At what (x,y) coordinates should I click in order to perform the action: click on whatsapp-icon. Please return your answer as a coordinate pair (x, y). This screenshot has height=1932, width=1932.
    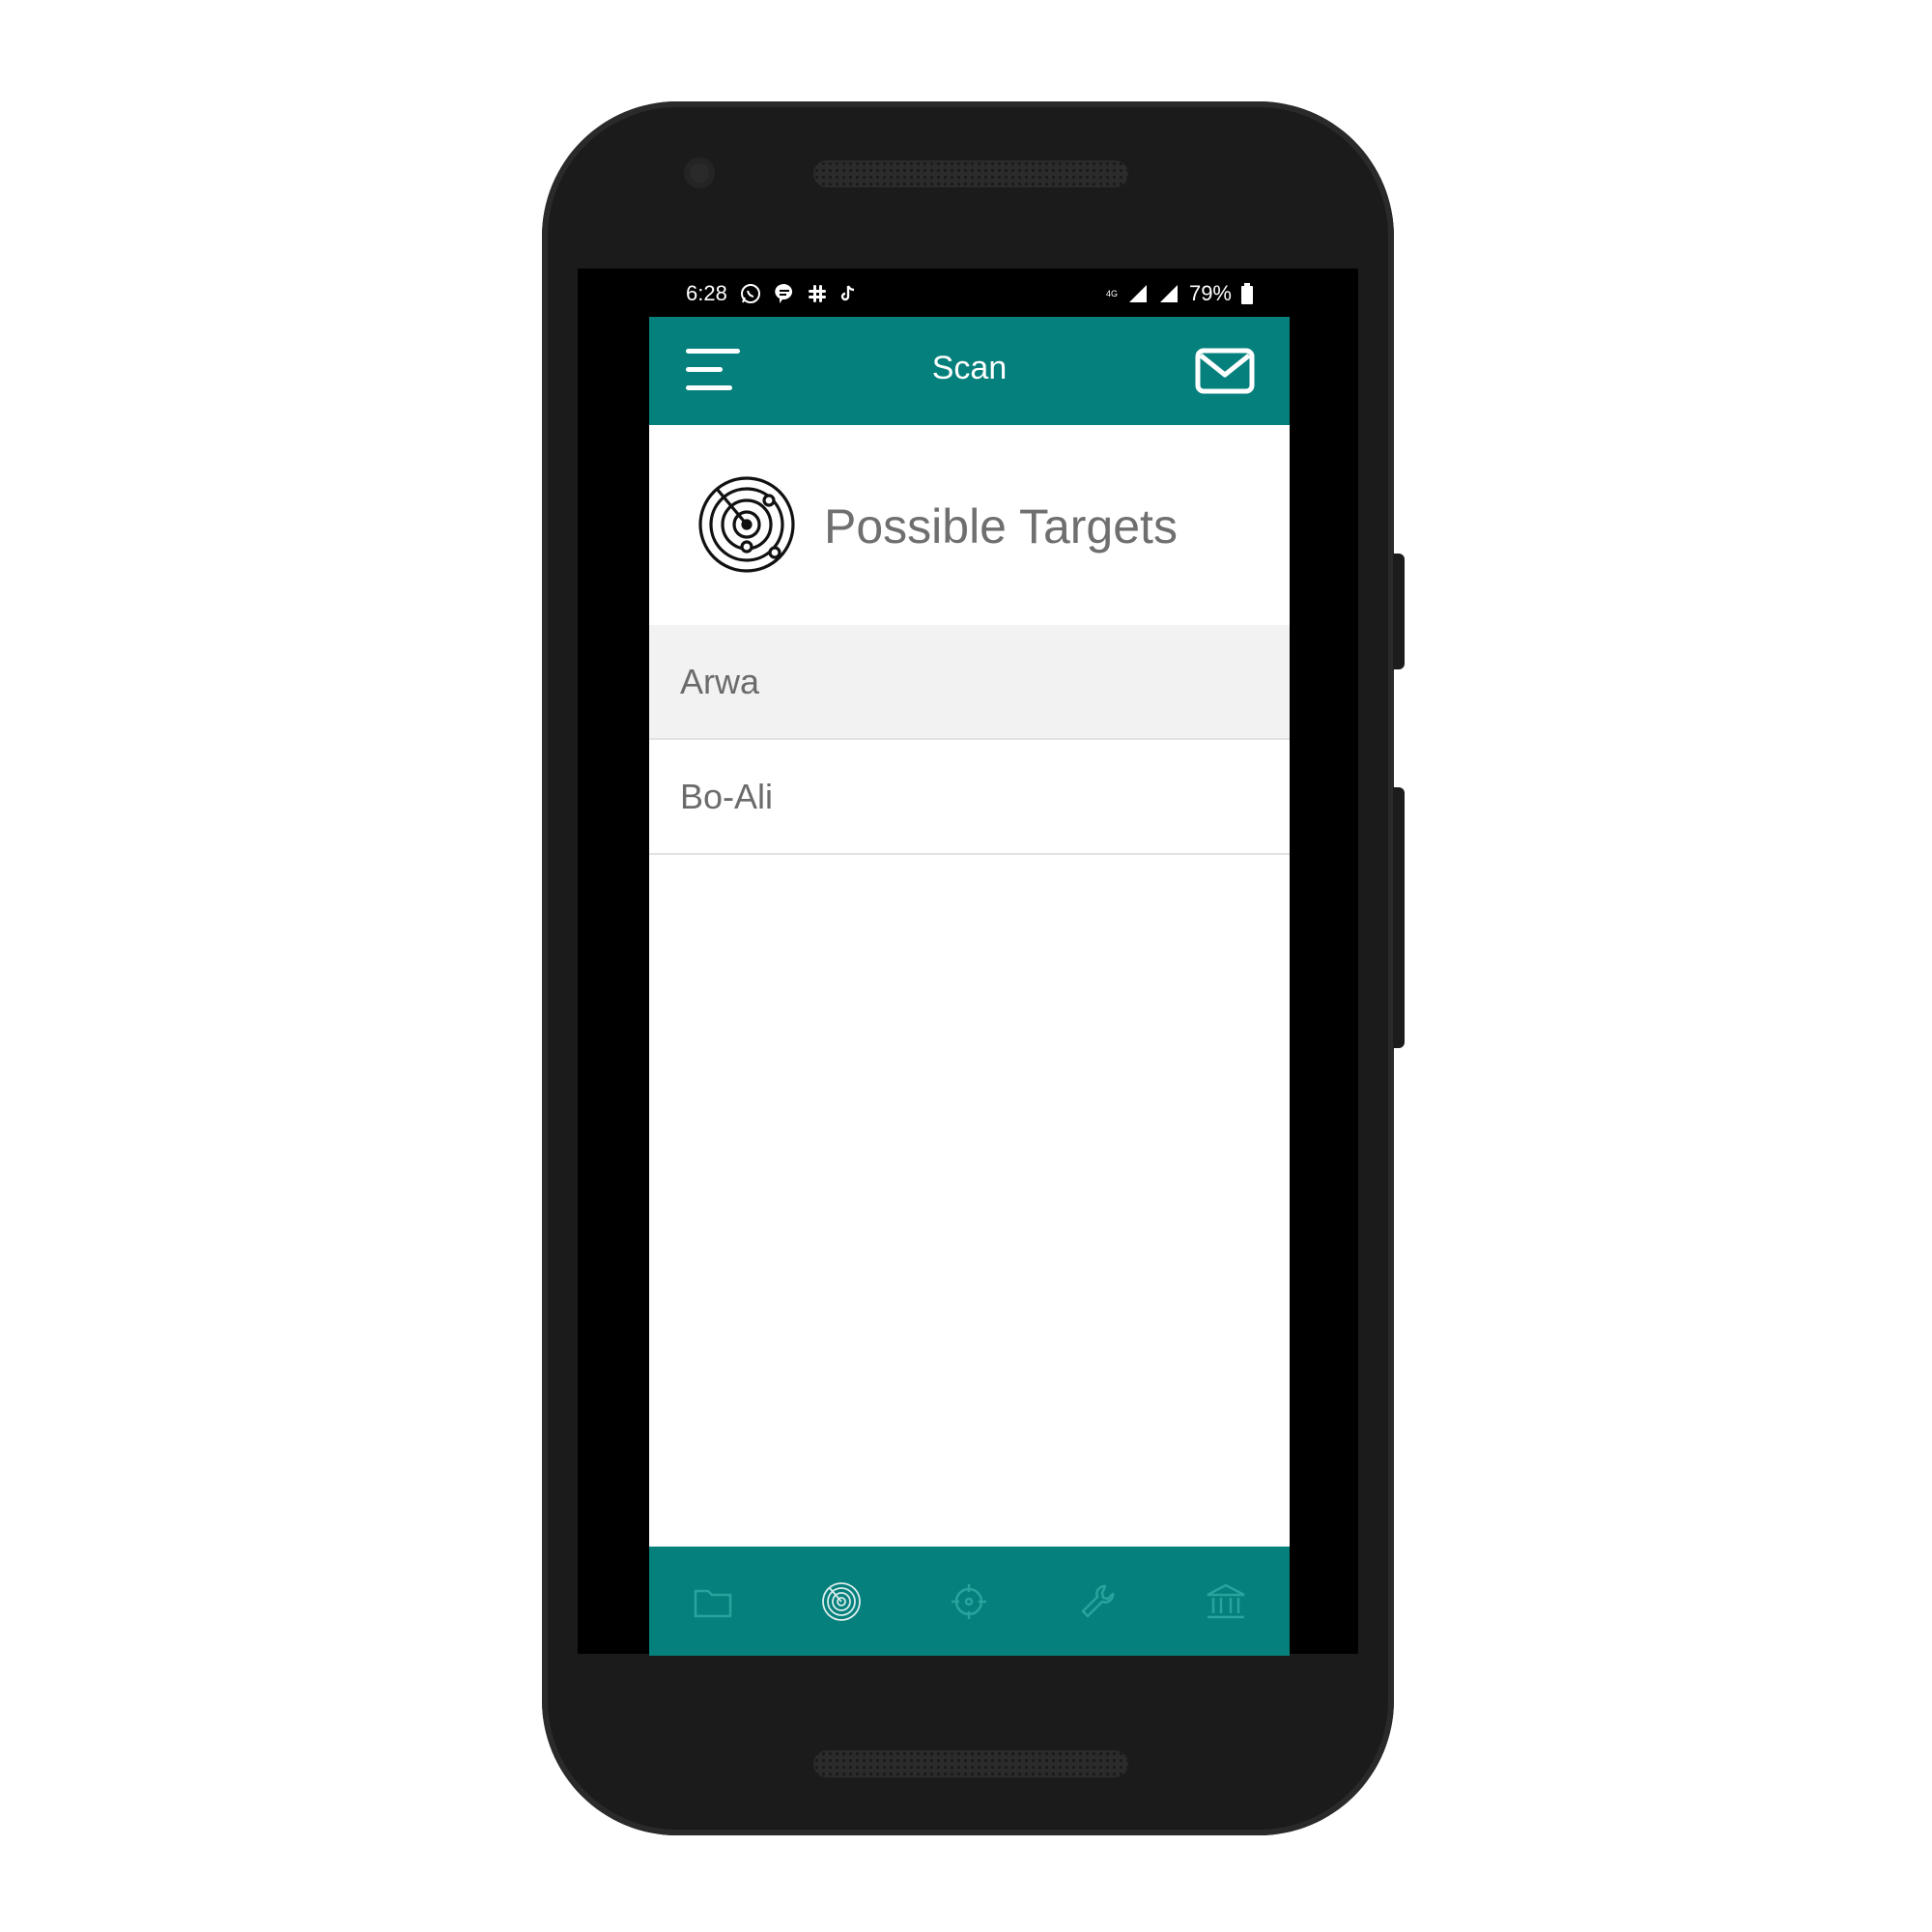
    Looking at the image, I should click on (750, 293).